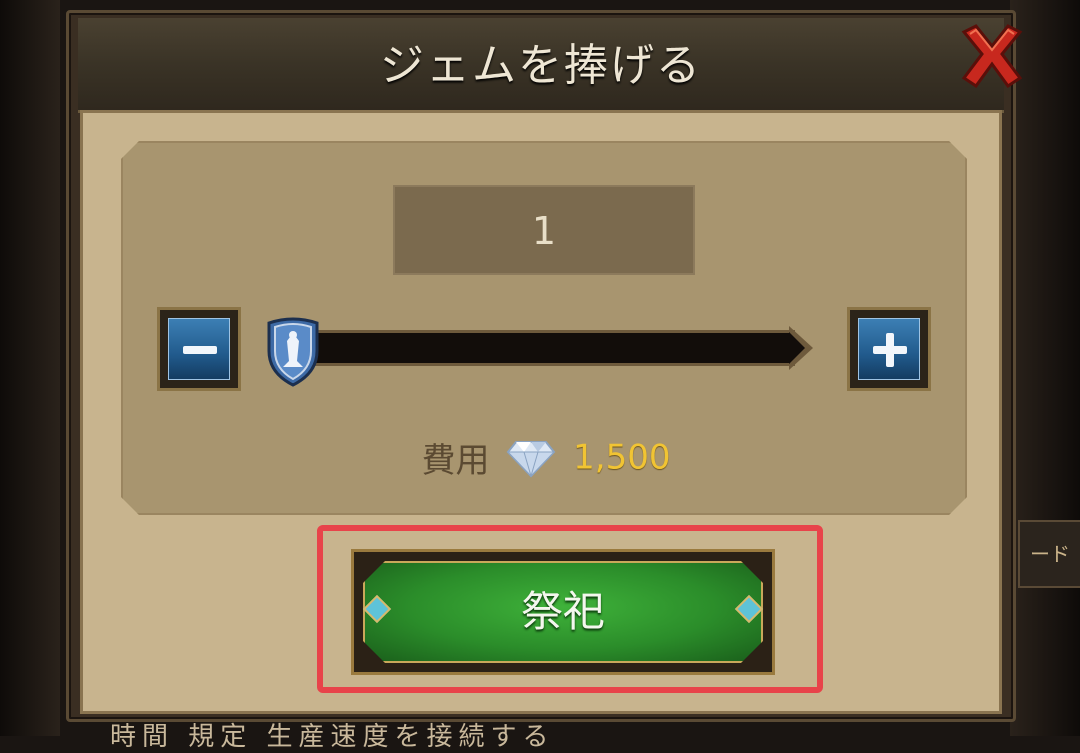 The height and width of the screenshot is (753, 1080). I want to click on cost-label: 費用, so click(455, 461).